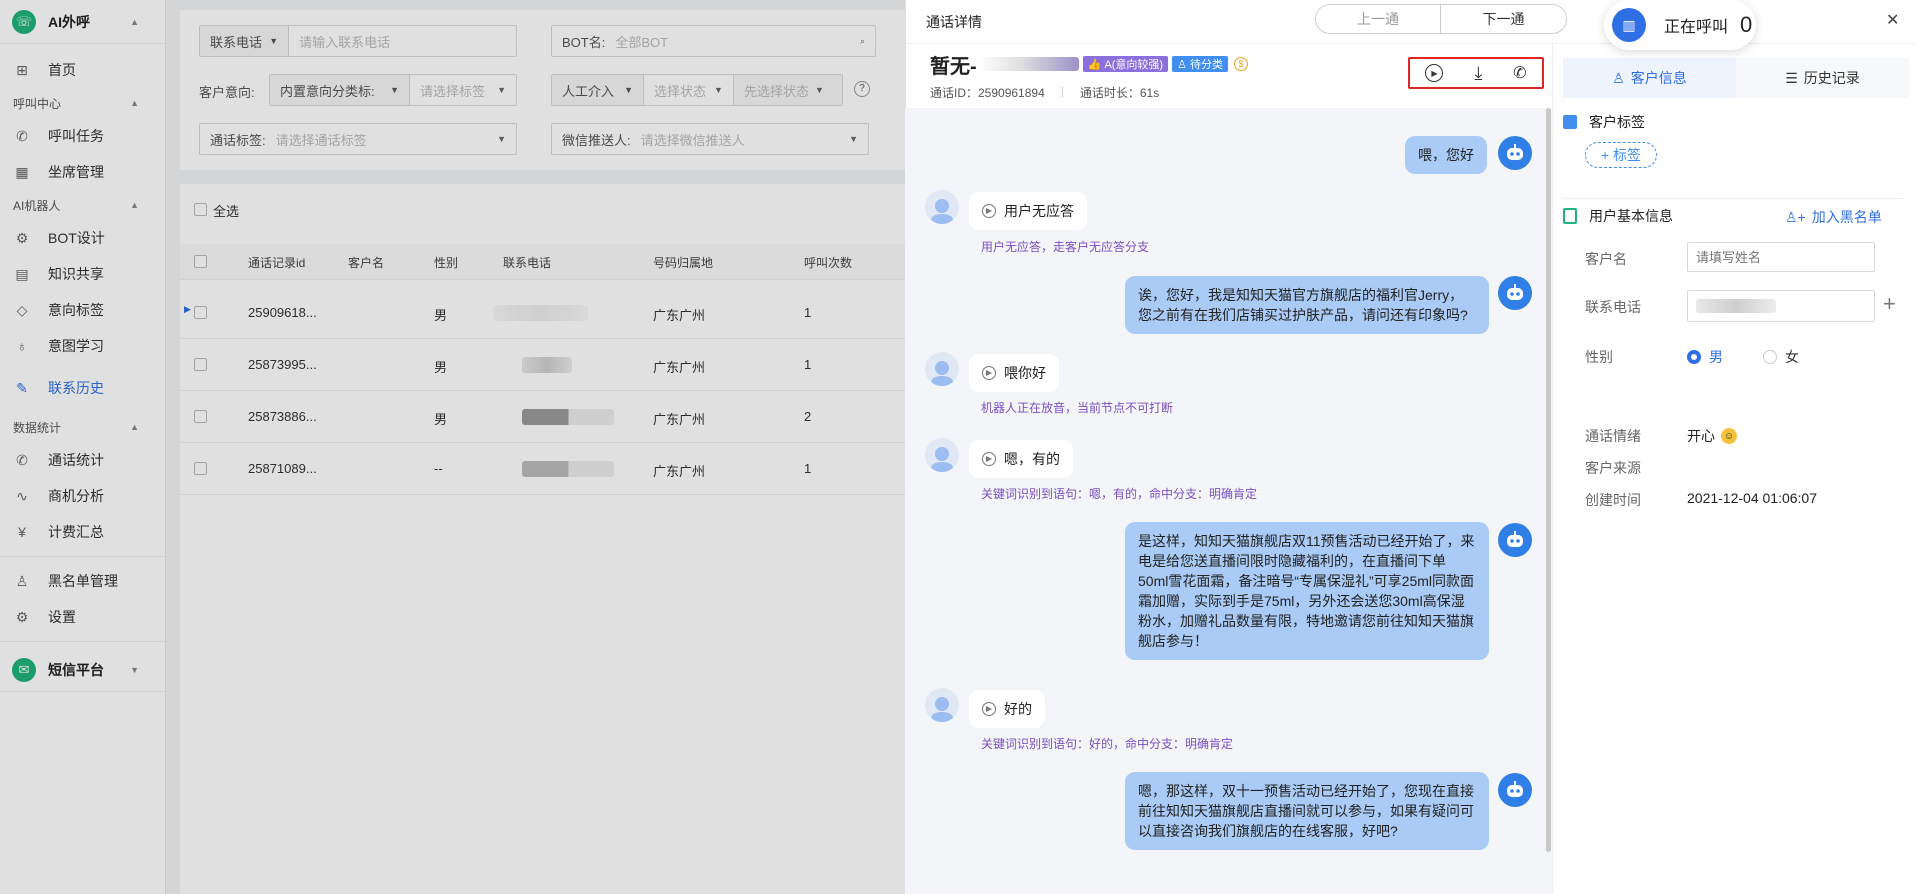 This screenshot has height=894, width=1916. What do you see at coordinates (82, 556) in the screenshot?
I see `sidebar-divider` at bounding box center [82, 556].